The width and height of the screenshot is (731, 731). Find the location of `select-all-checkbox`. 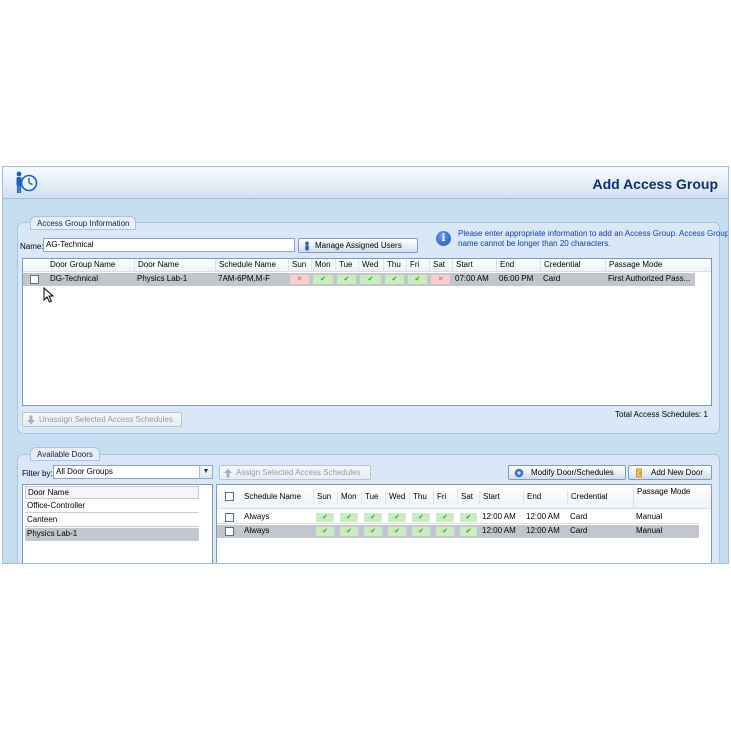

select-all-checkbox is located at coordinates (229, 496).